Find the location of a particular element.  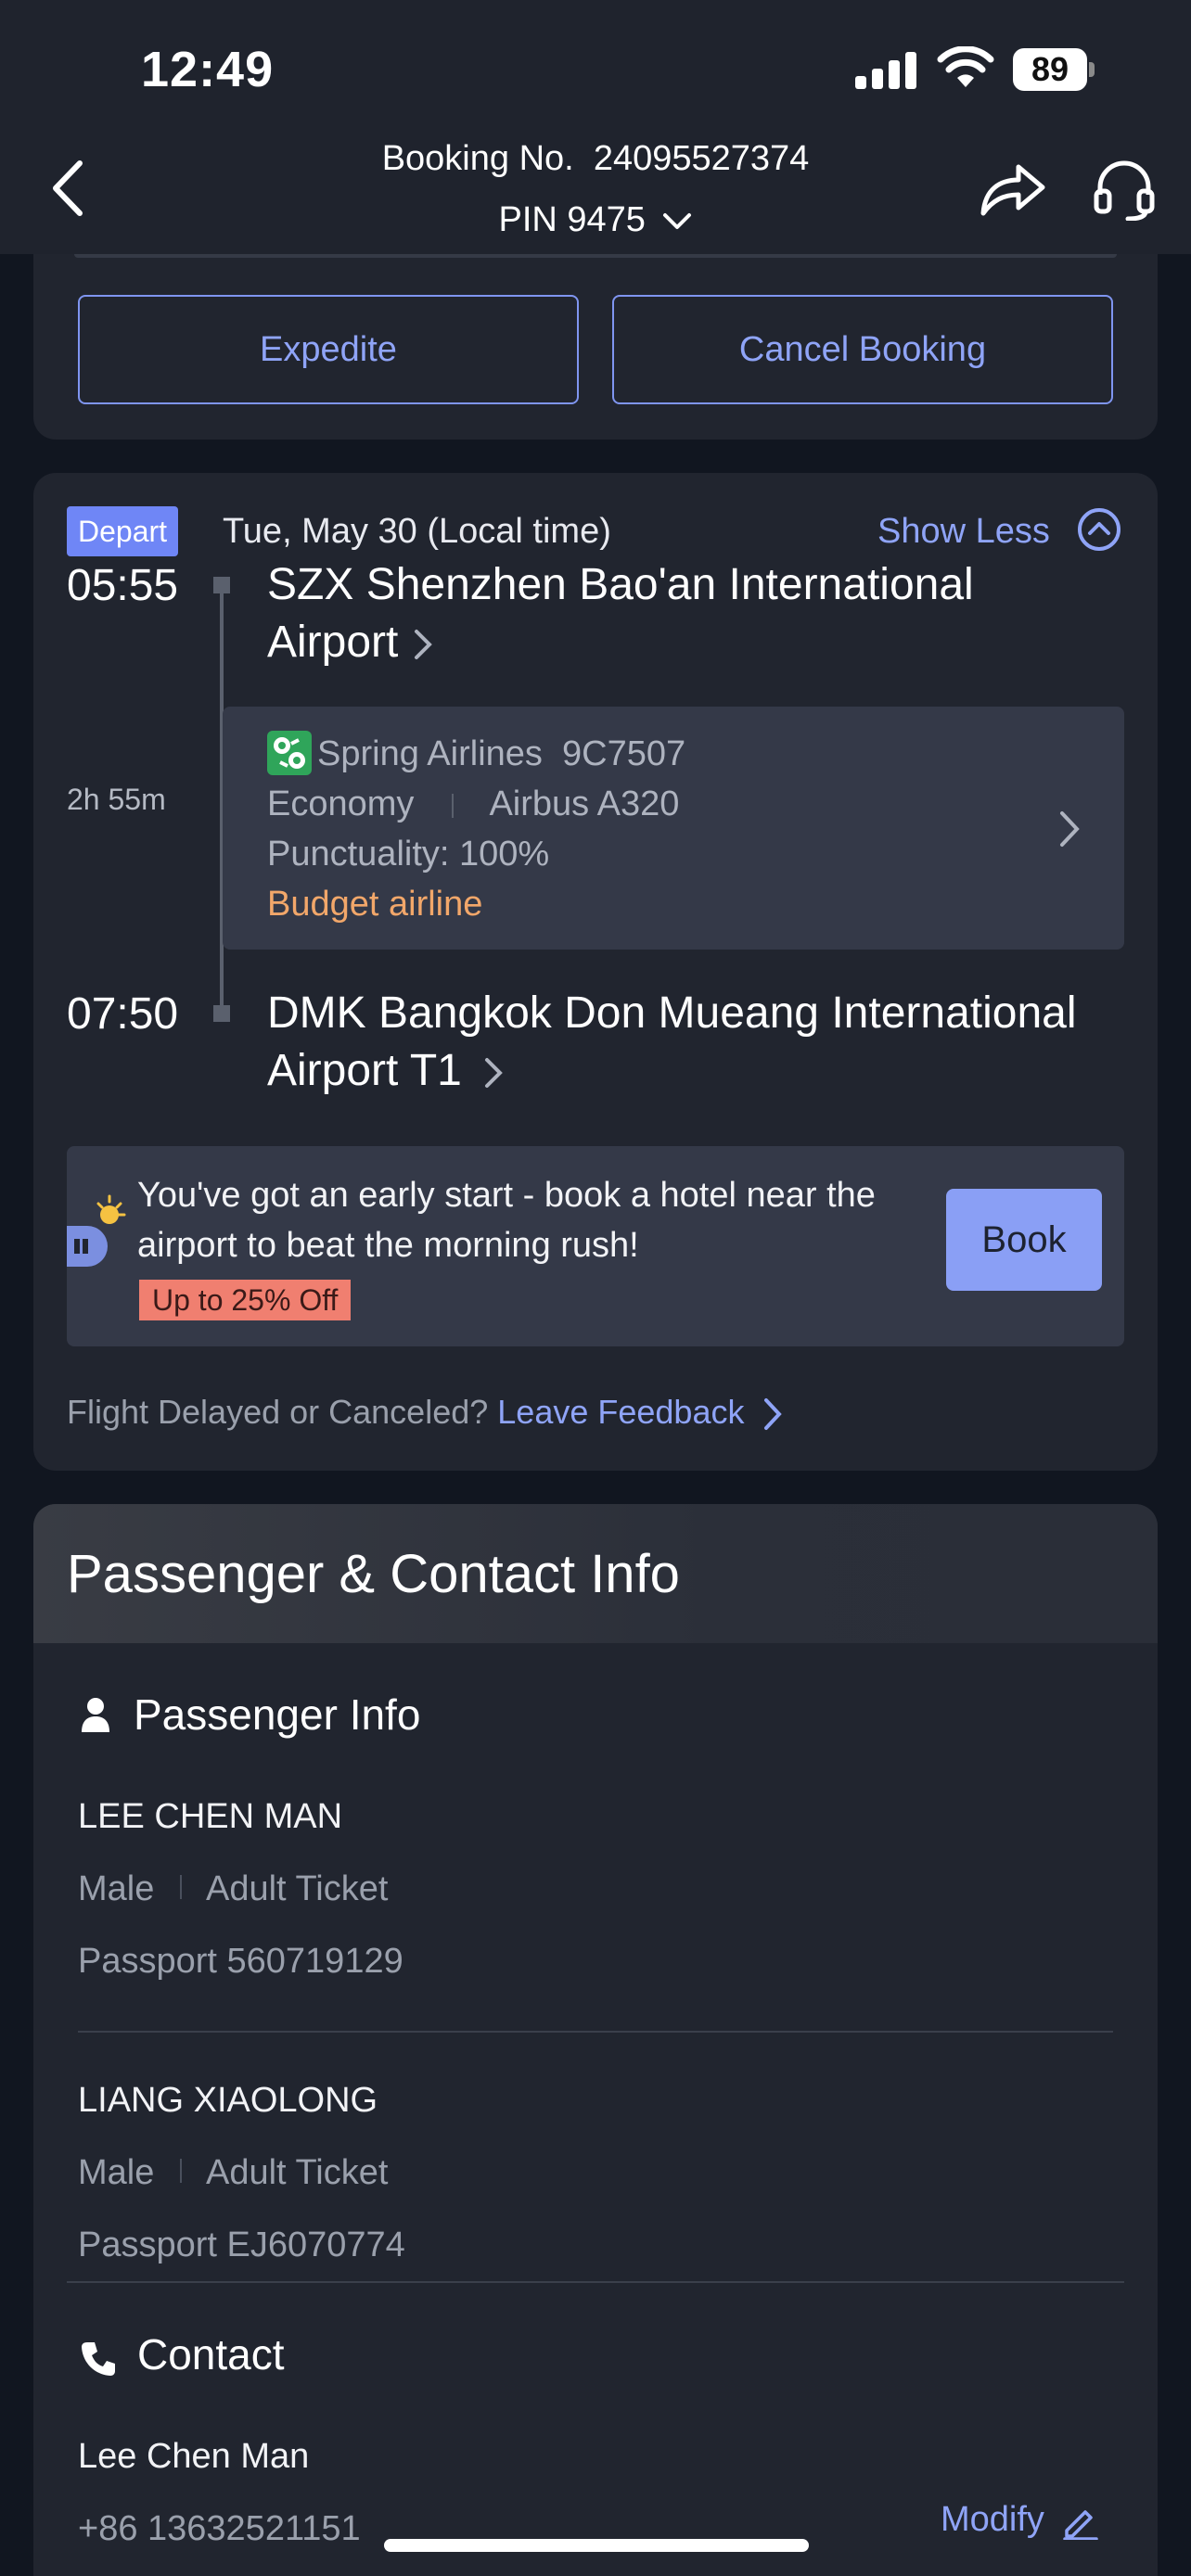

cancel-booking-button: Cancel Booking is located at coordinates (862, 349).